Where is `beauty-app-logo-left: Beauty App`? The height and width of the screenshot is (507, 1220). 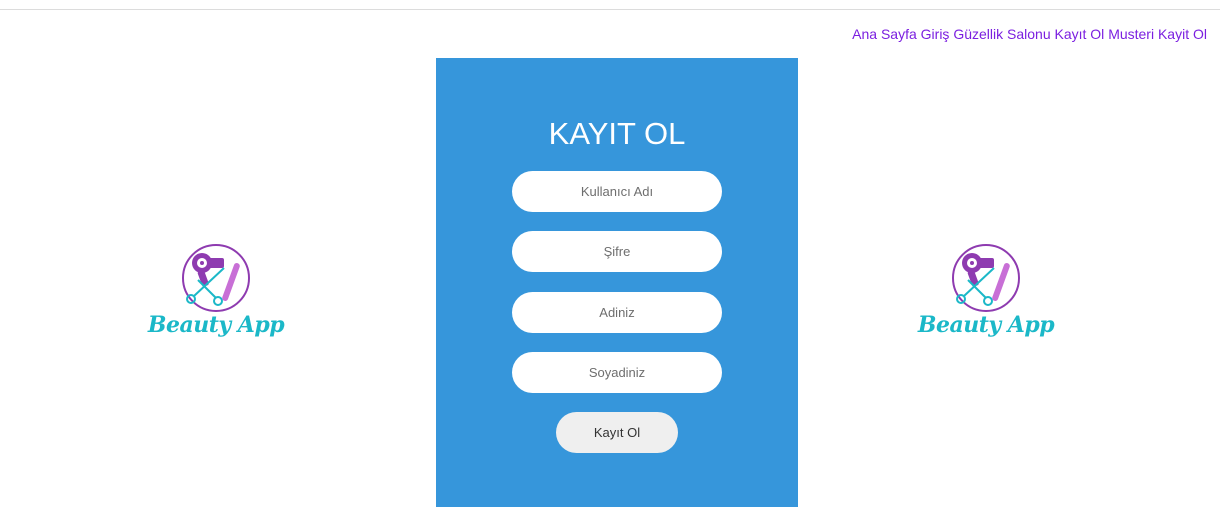
beauty-app-logo-left: Beauty App is located at coordinates (216, 299).